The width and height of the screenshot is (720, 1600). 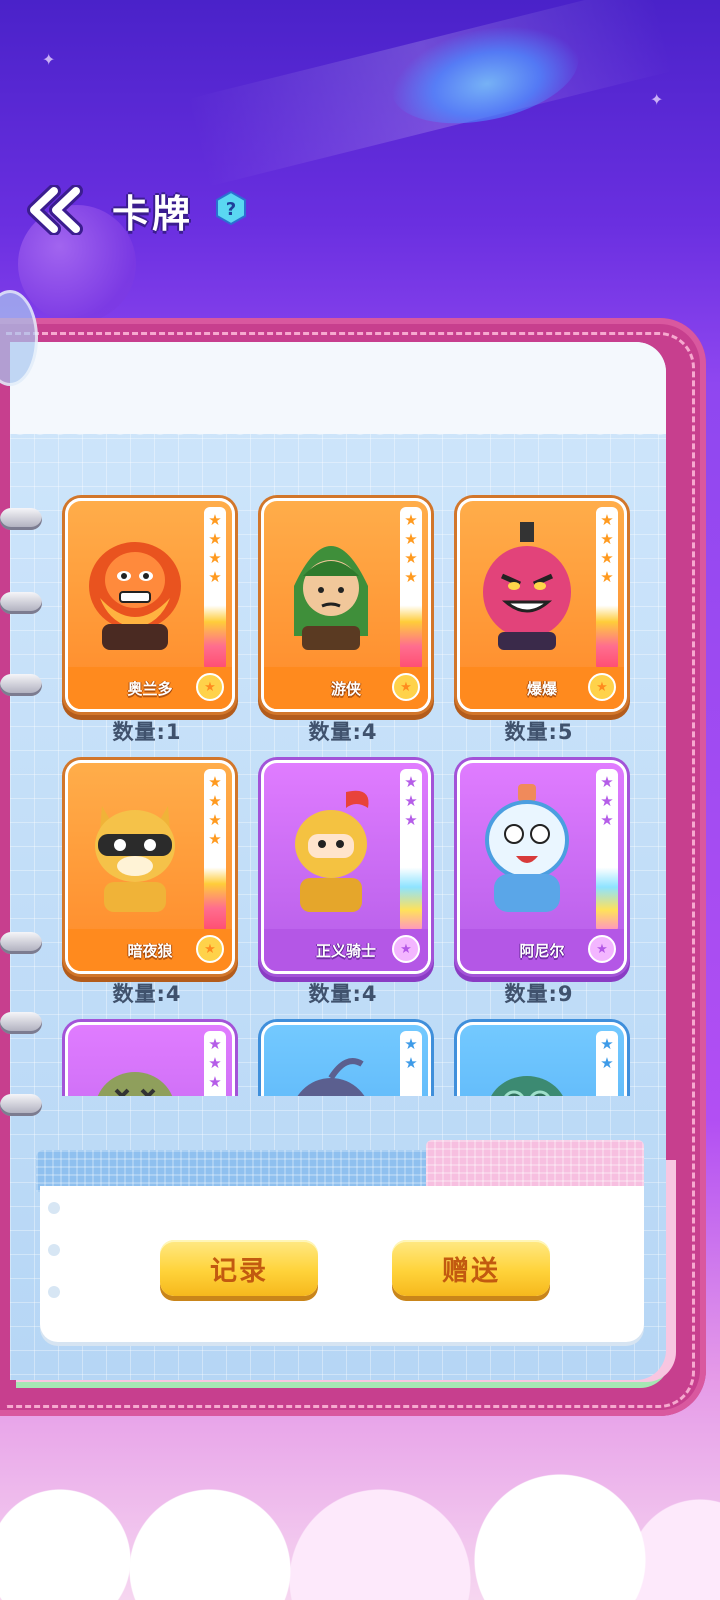 I want to click on card-name: 爆爆, so click(x=541, y=688).